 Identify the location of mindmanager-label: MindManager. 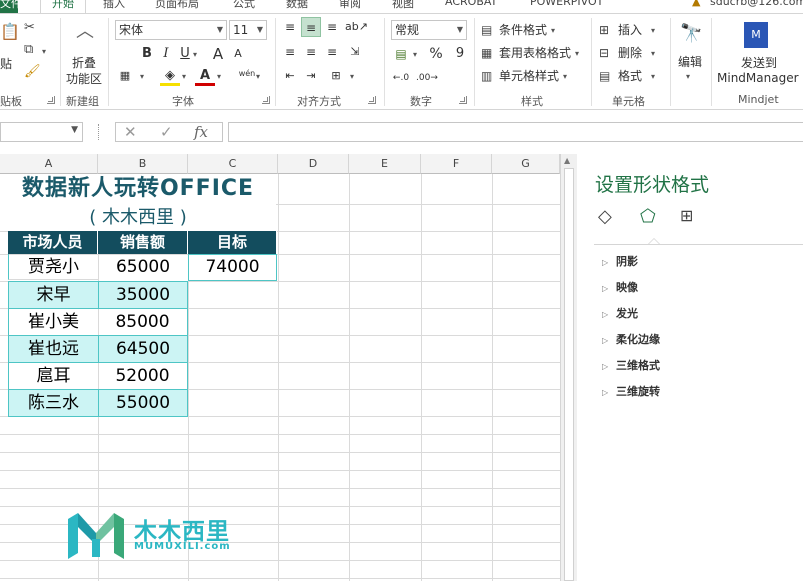
(758, 78).